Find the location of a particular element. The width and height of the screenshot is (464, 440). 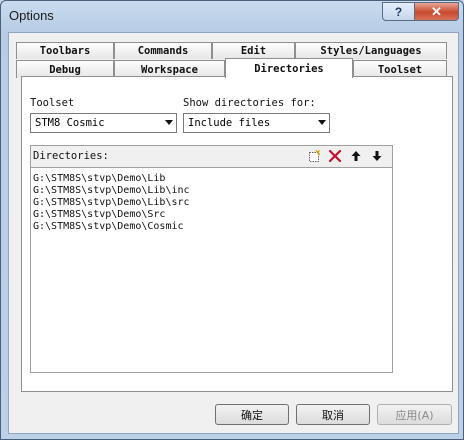

help-icon: ? is located at coordinates (398, 11).